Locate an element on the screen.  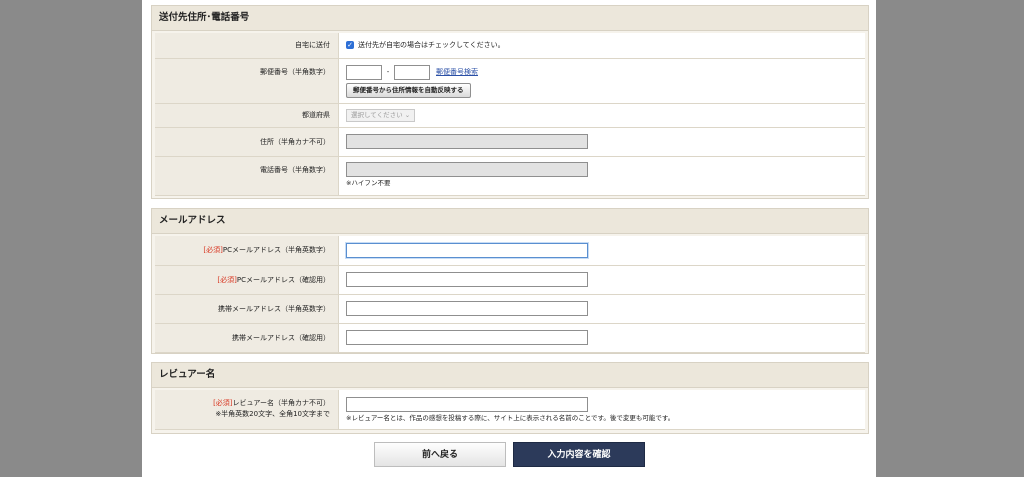
address-label: 住所（半角カナ不可） is located at coordinates (247, 142).